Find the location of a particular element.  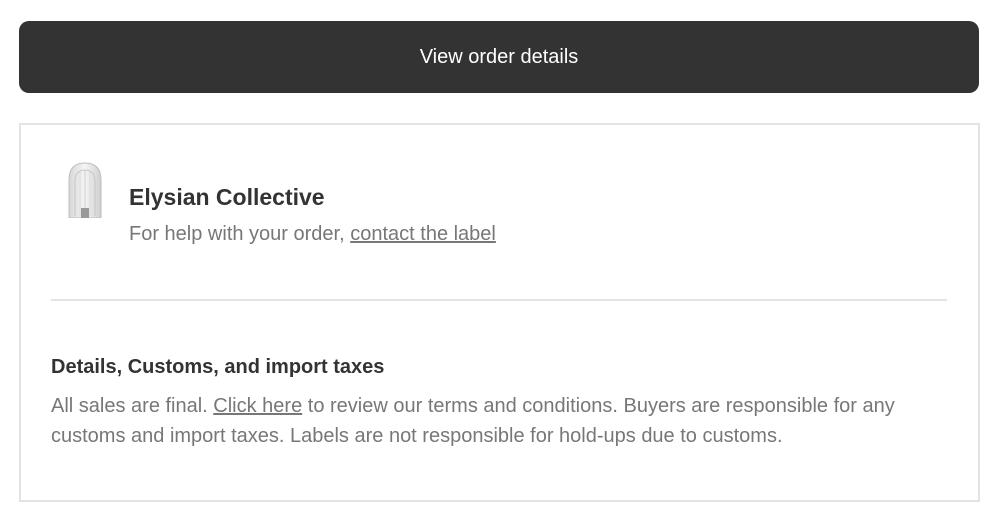

help-prefix: For help with your order, is located at coordinates (240, 234).